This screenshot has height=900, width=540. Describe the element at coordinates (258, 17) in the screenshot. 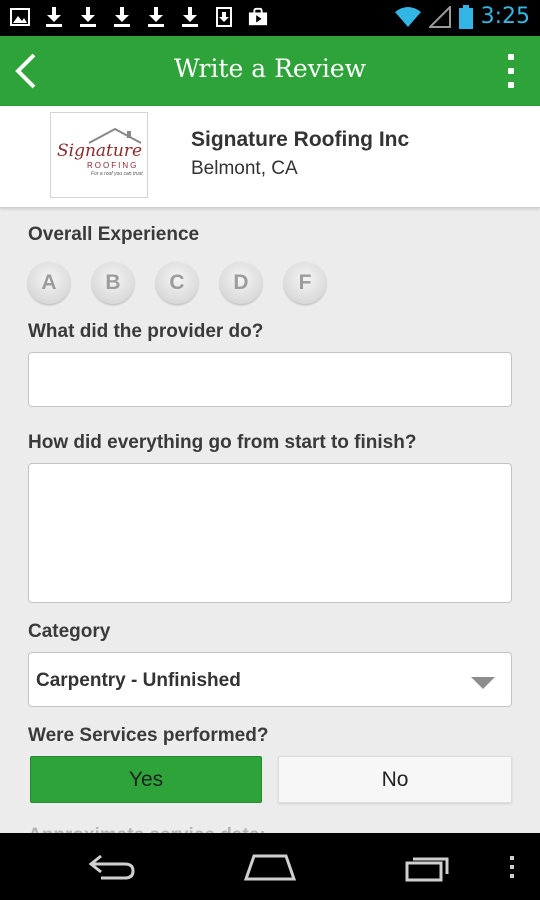

I see `shopping-bag-icon` at that location.